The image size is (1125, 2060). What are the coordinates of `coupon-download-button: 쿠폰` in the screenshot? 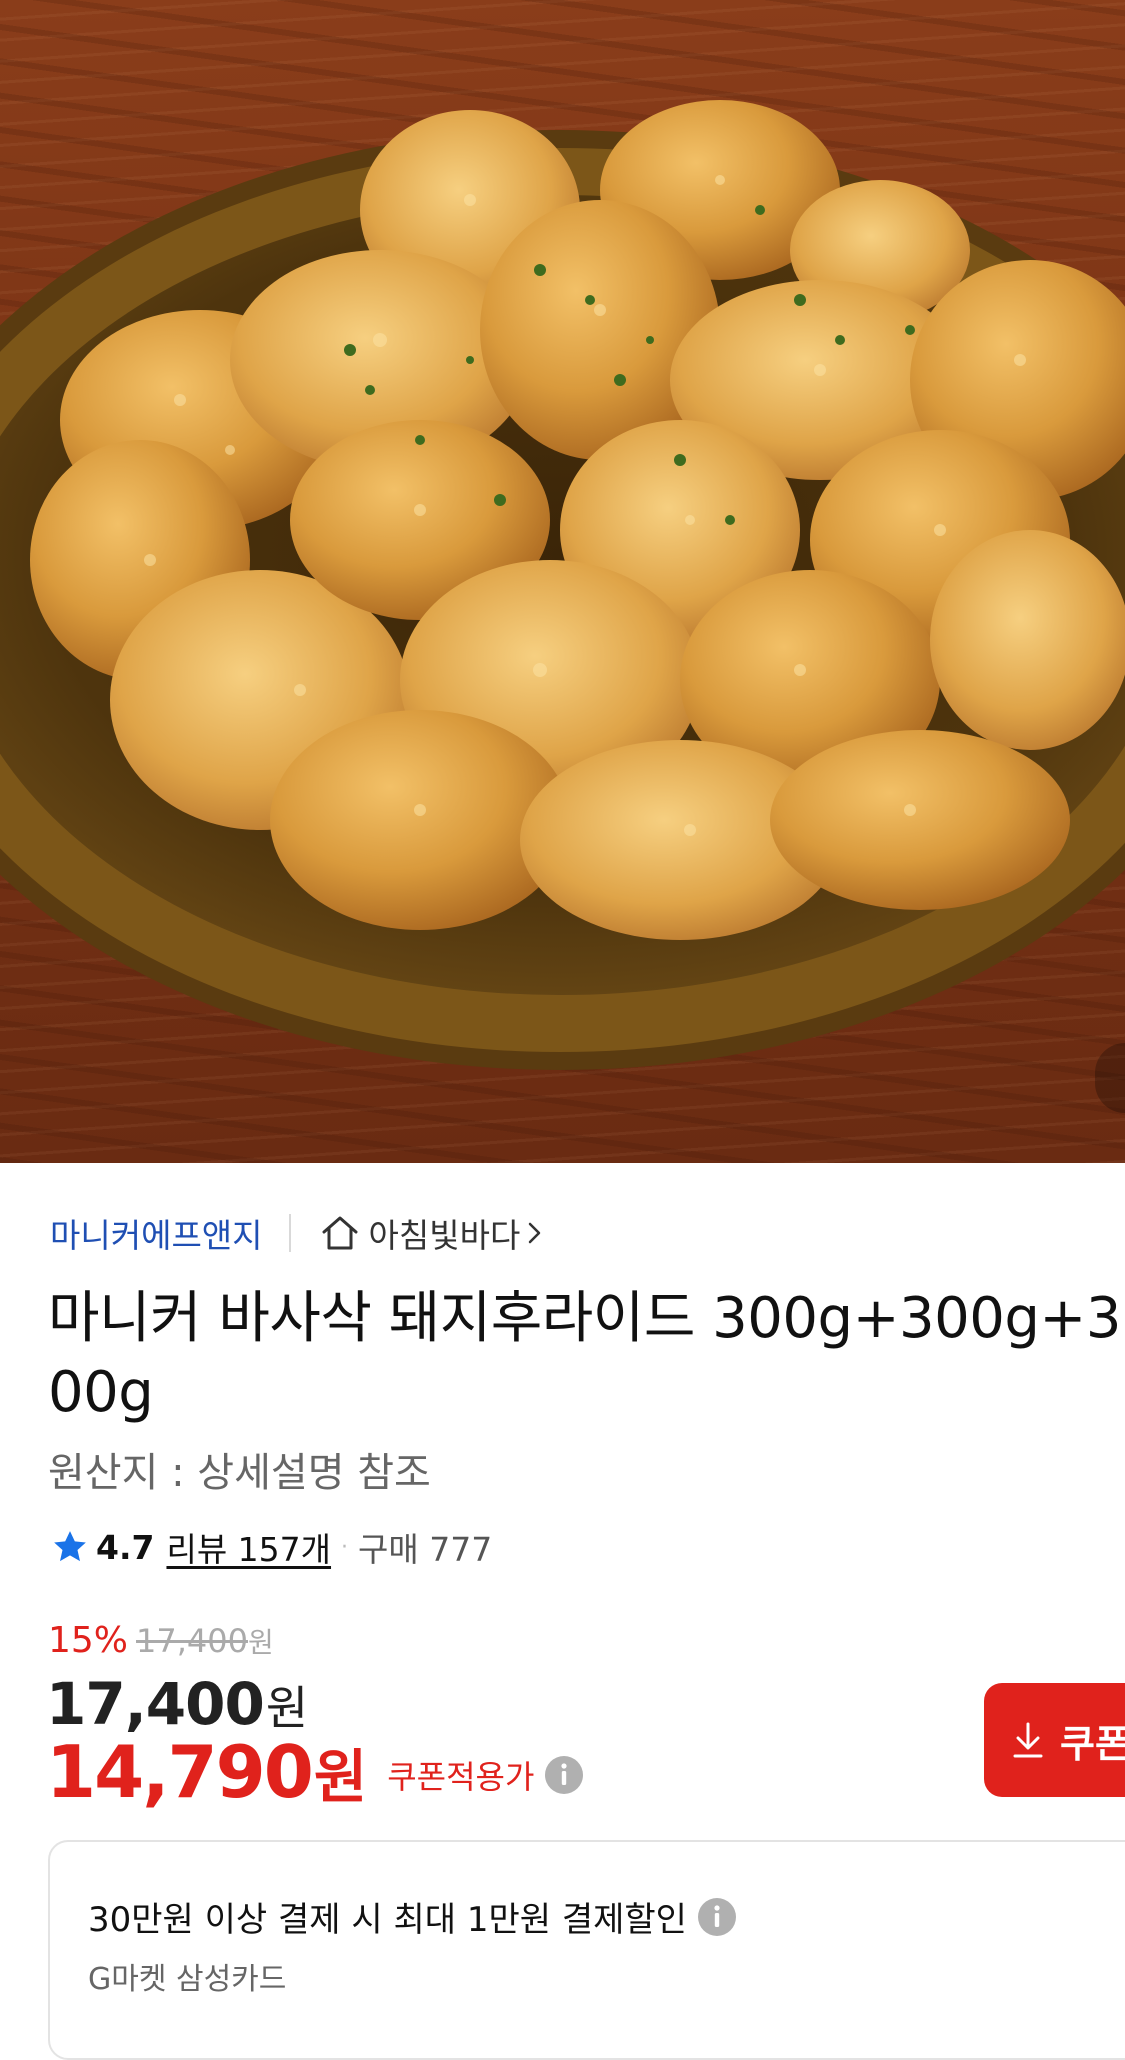 It's located at (1054, 1740).